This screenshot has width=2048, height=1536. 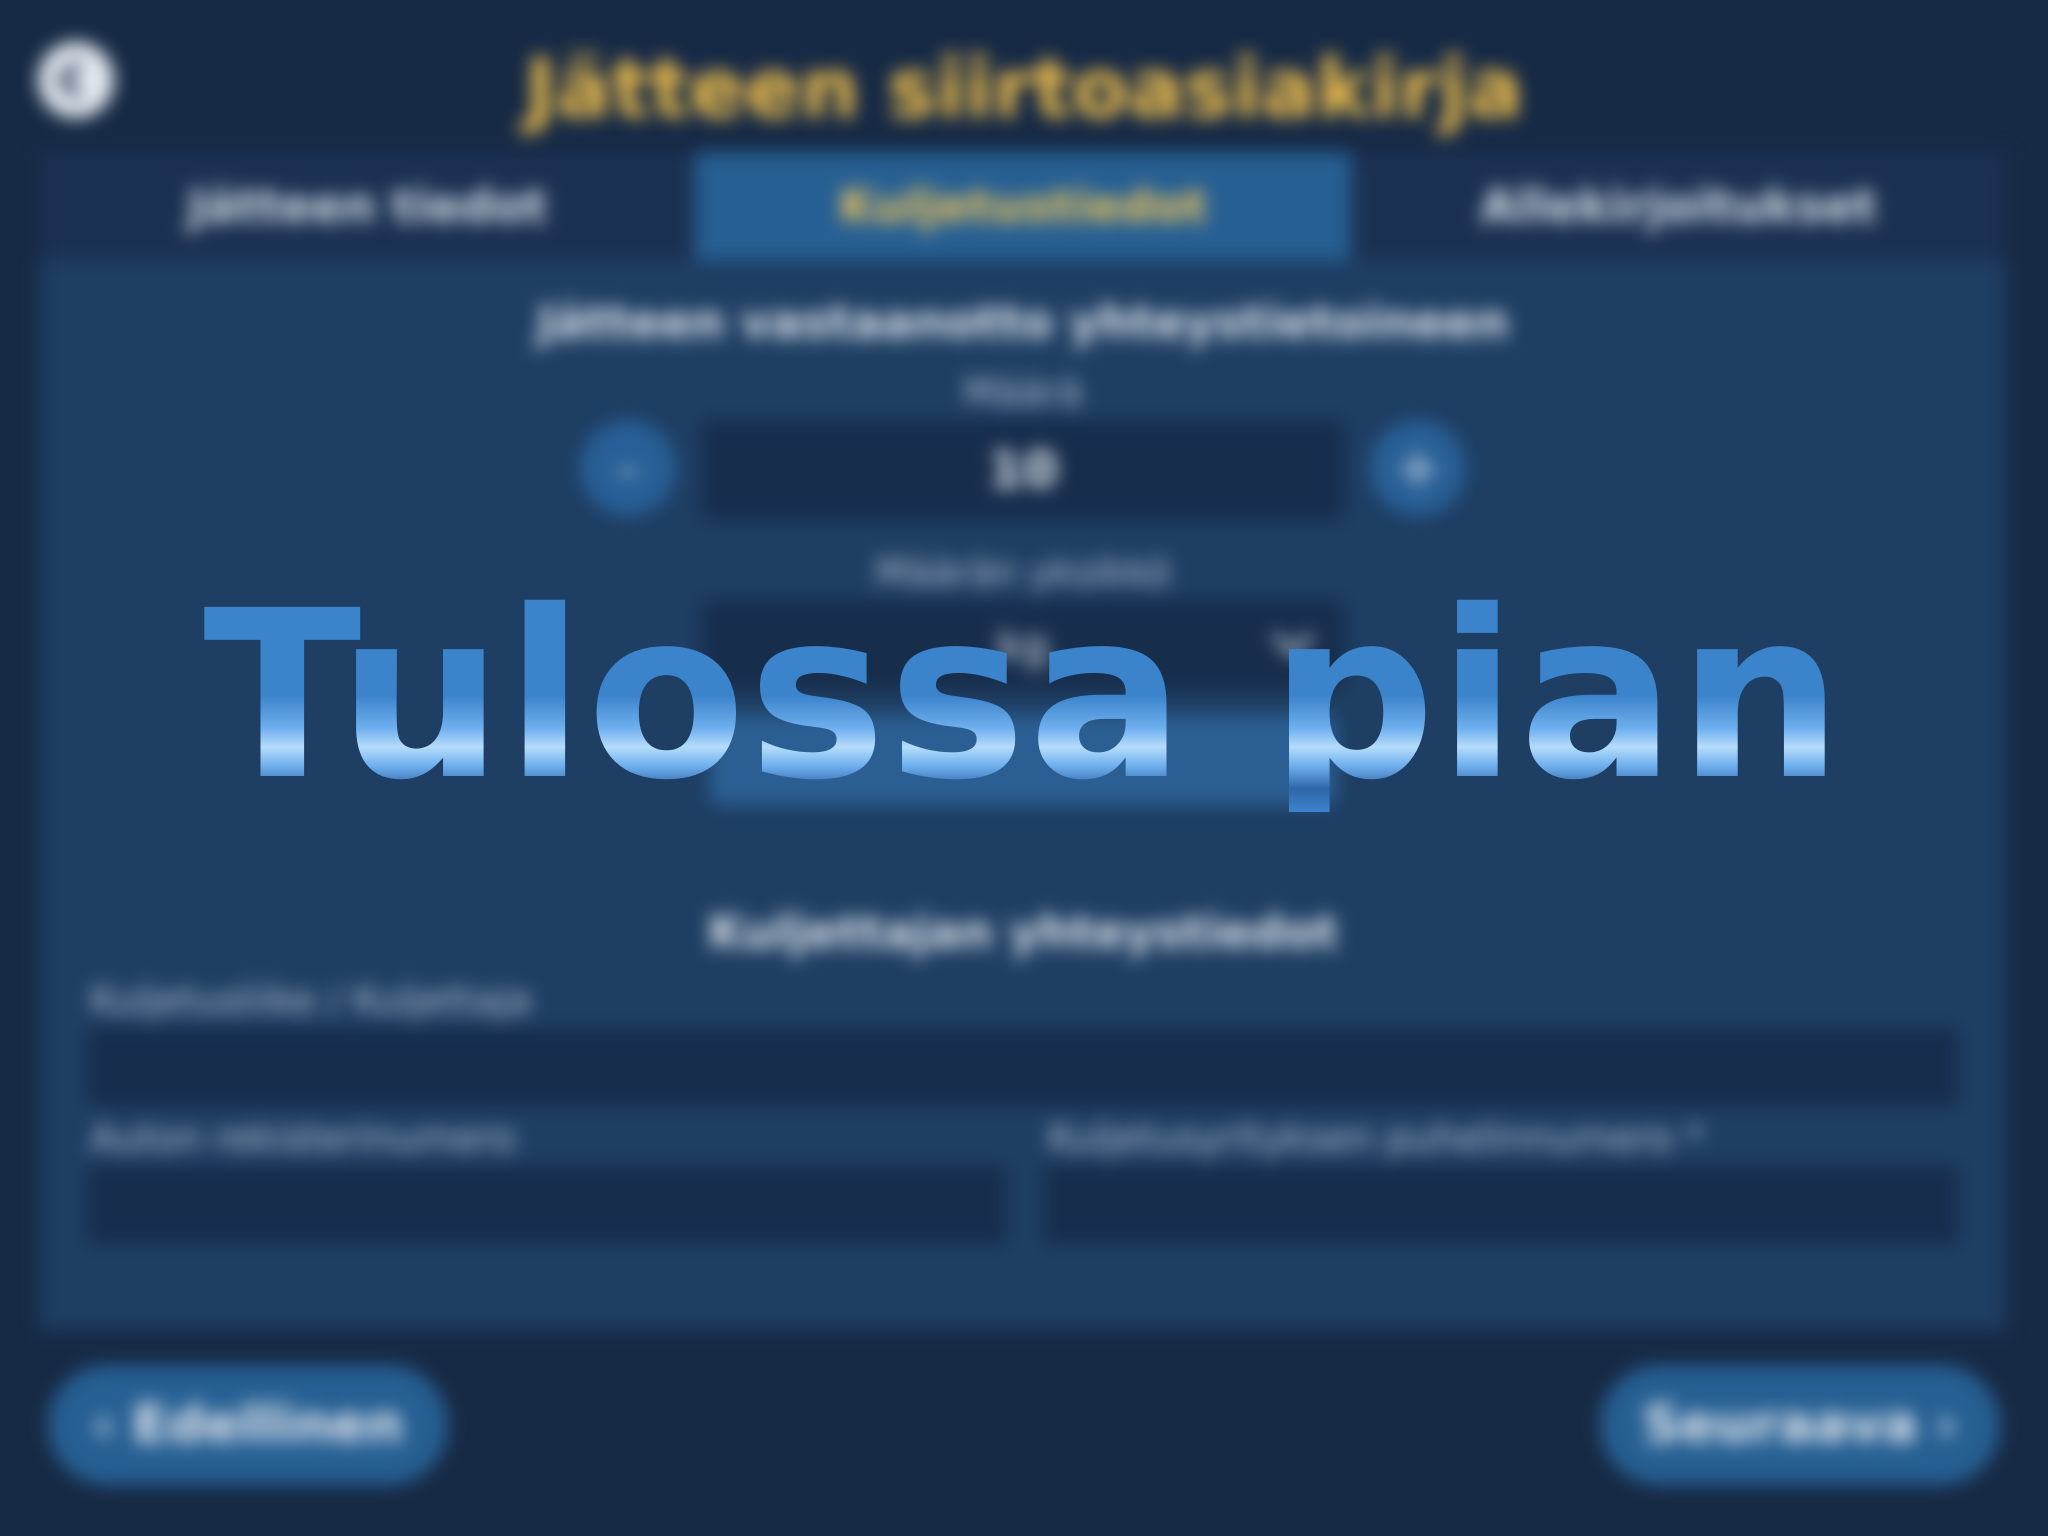 What do you see at coordinates (248, 1425) in the screenshot?
I see `previous-button: ‹ Edellinen` at bounding box center [248, 1425].